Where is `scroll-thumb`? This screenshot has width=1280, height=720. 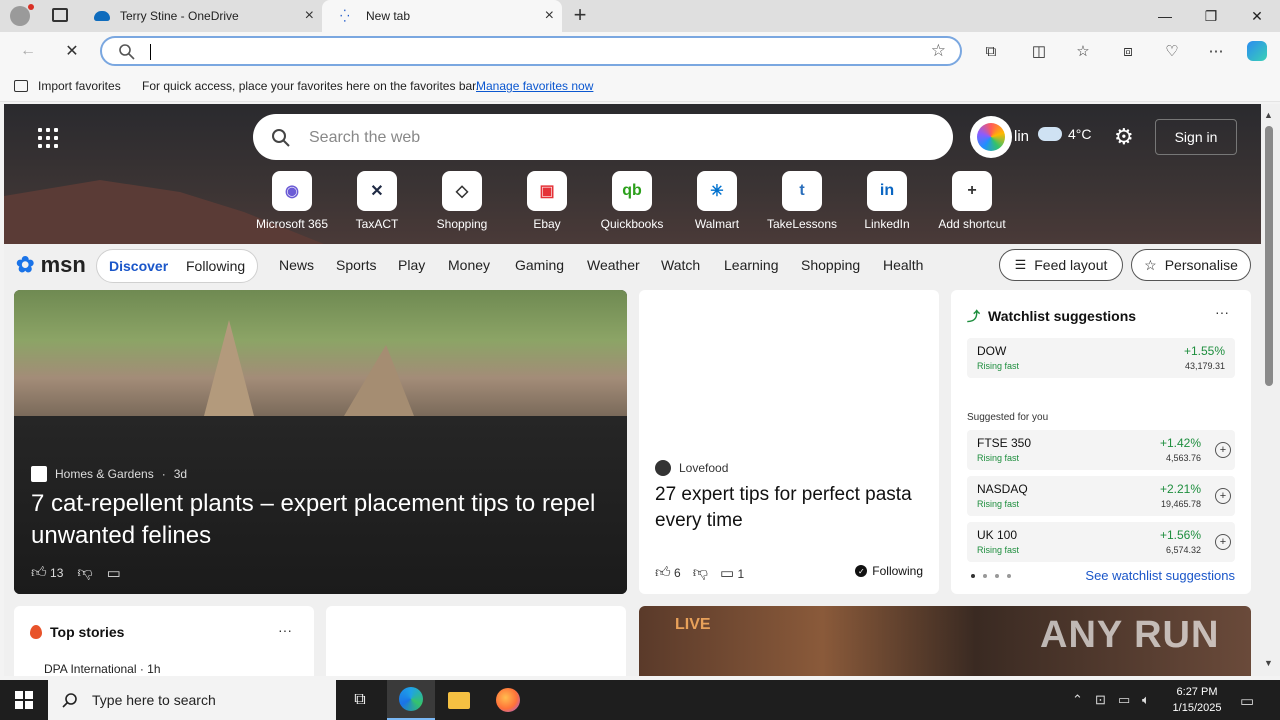
scroll-thumb is located at coordinates (1269, 256).